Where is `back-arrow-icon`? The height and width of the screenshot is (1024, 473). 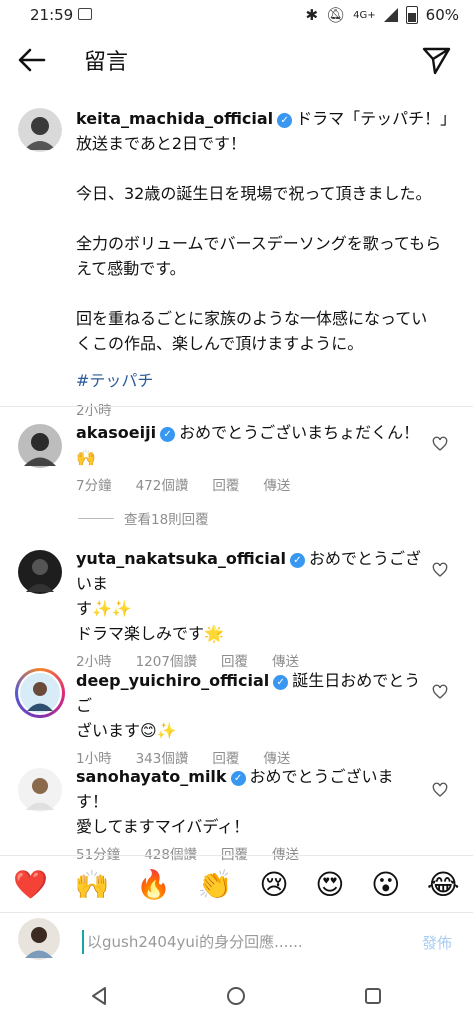 back-arrow-icon is located at coordinates (32, 60).